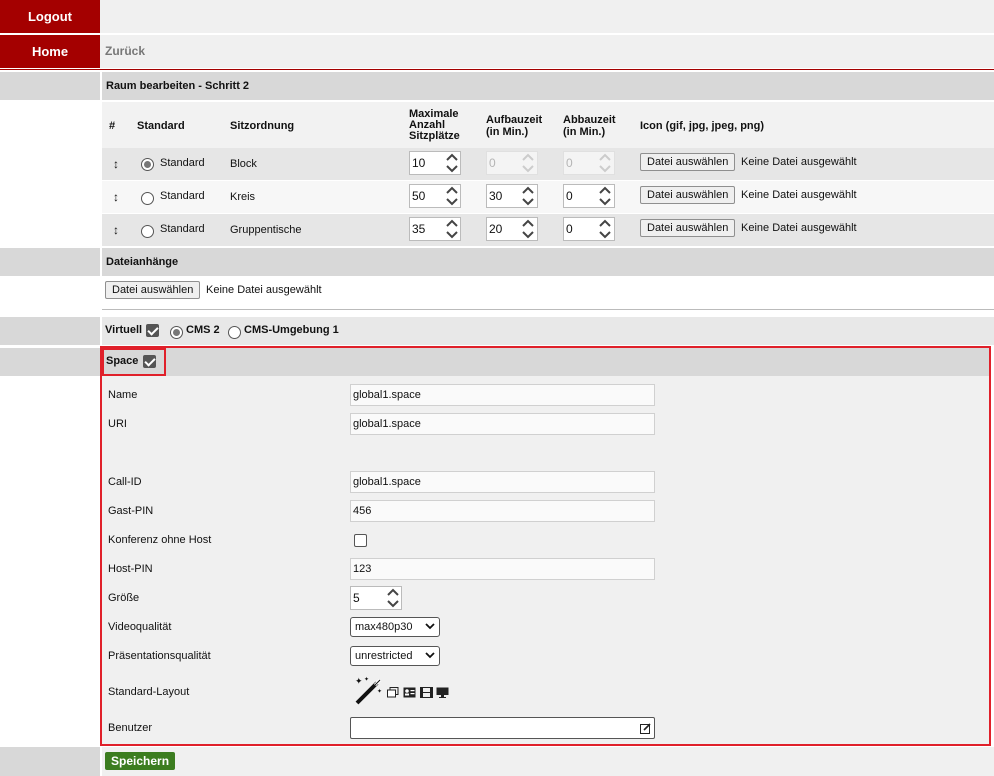 This screenshot has width=994, height=776. I want to click on guest-pin-input: 456, so click(502, 511).